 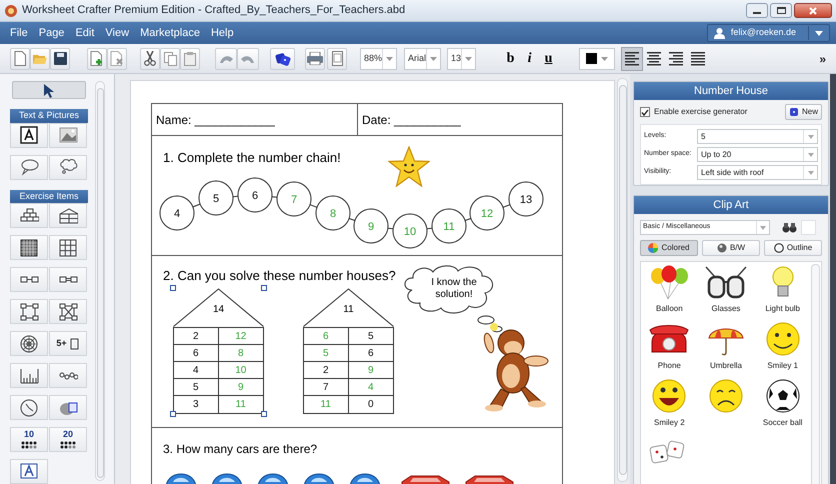 What do you see at coordinates (423, 59) in the screenshot?
I see `font-dropdown: Arial` at bounding box center [423, 59].